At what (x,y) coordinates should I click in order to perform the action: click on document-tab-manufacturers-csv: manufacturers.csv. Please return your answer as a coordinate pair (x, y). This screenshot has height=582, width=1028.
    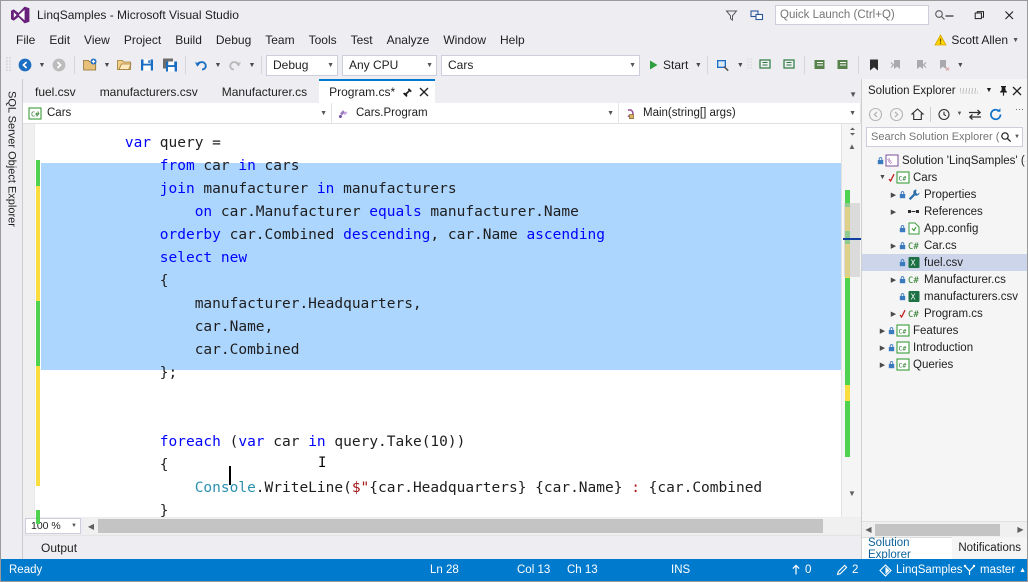
    Looking at the image, I should click on (148, 92).